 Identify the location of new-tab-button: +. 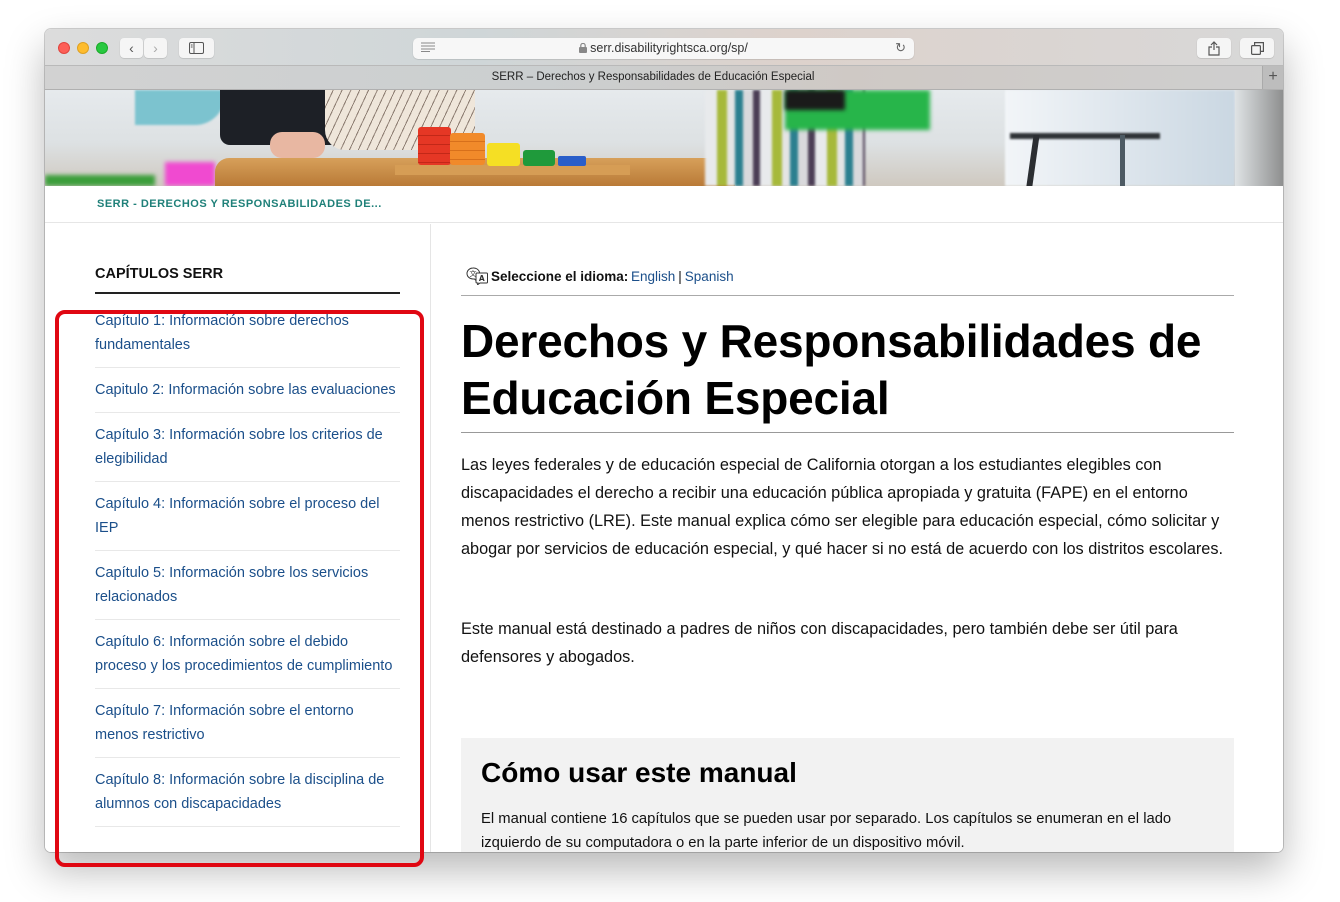
(1272, 77).